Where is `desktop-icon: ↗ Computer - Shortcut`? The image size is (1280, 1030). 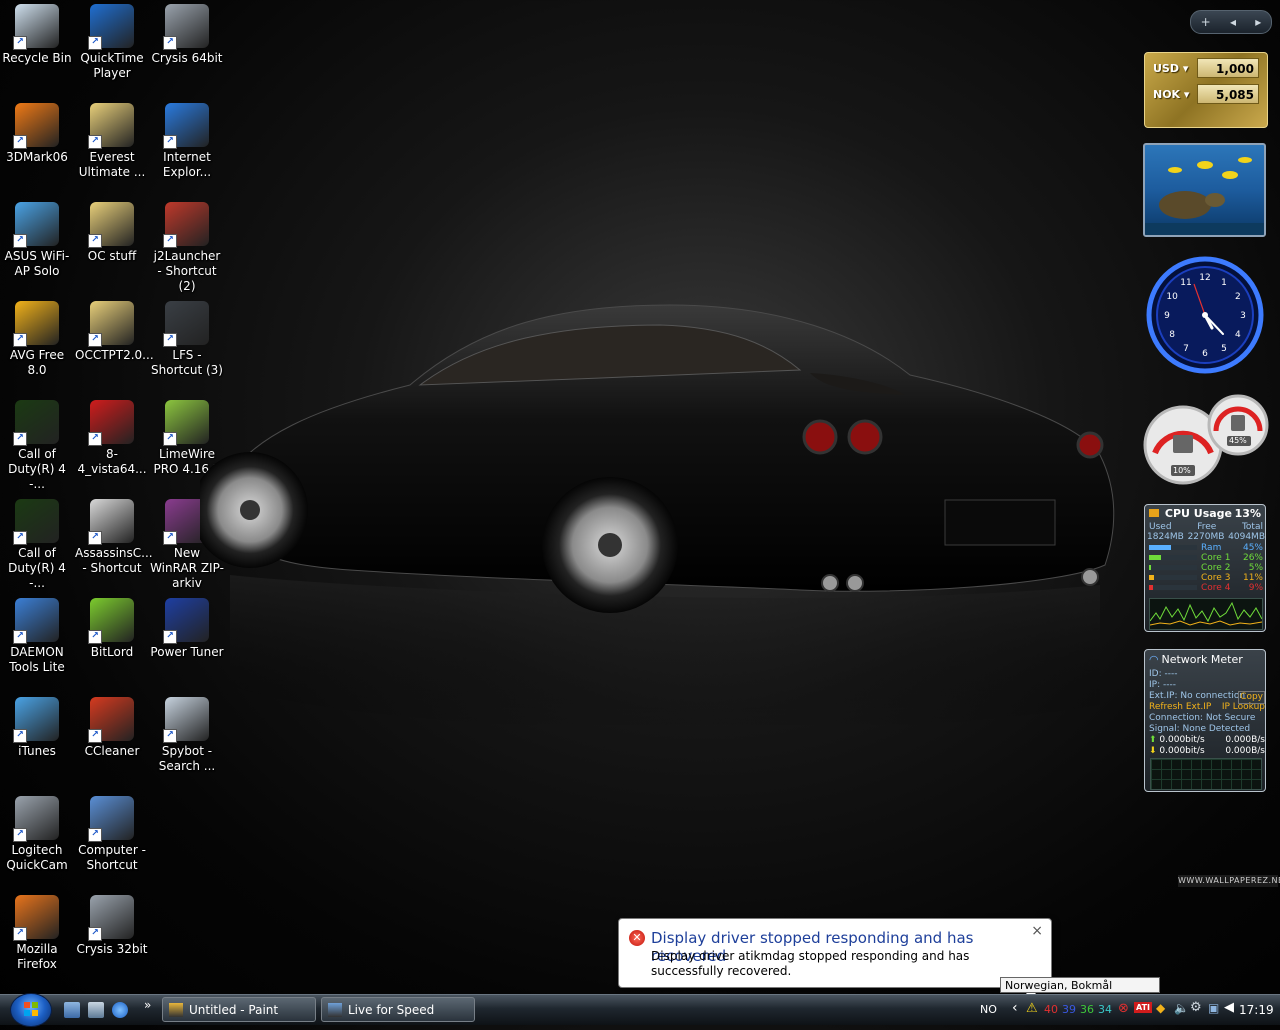 desktop-icon: ↗ Computer - Shortcut is located at coordinates (112, 833).